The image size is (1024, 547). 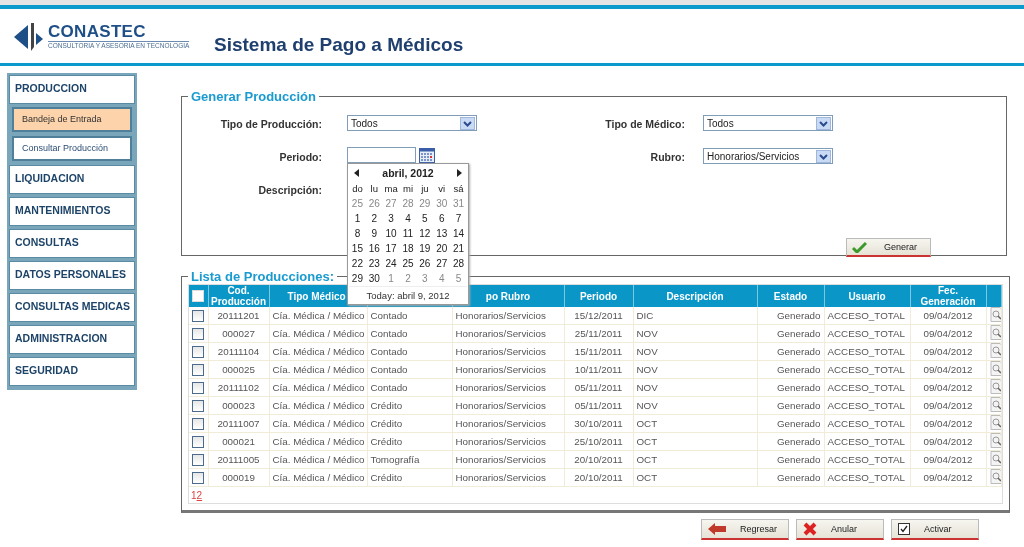 I want to click on submenu-item: Bandeja de Entrada, so click(x=72, y=119).